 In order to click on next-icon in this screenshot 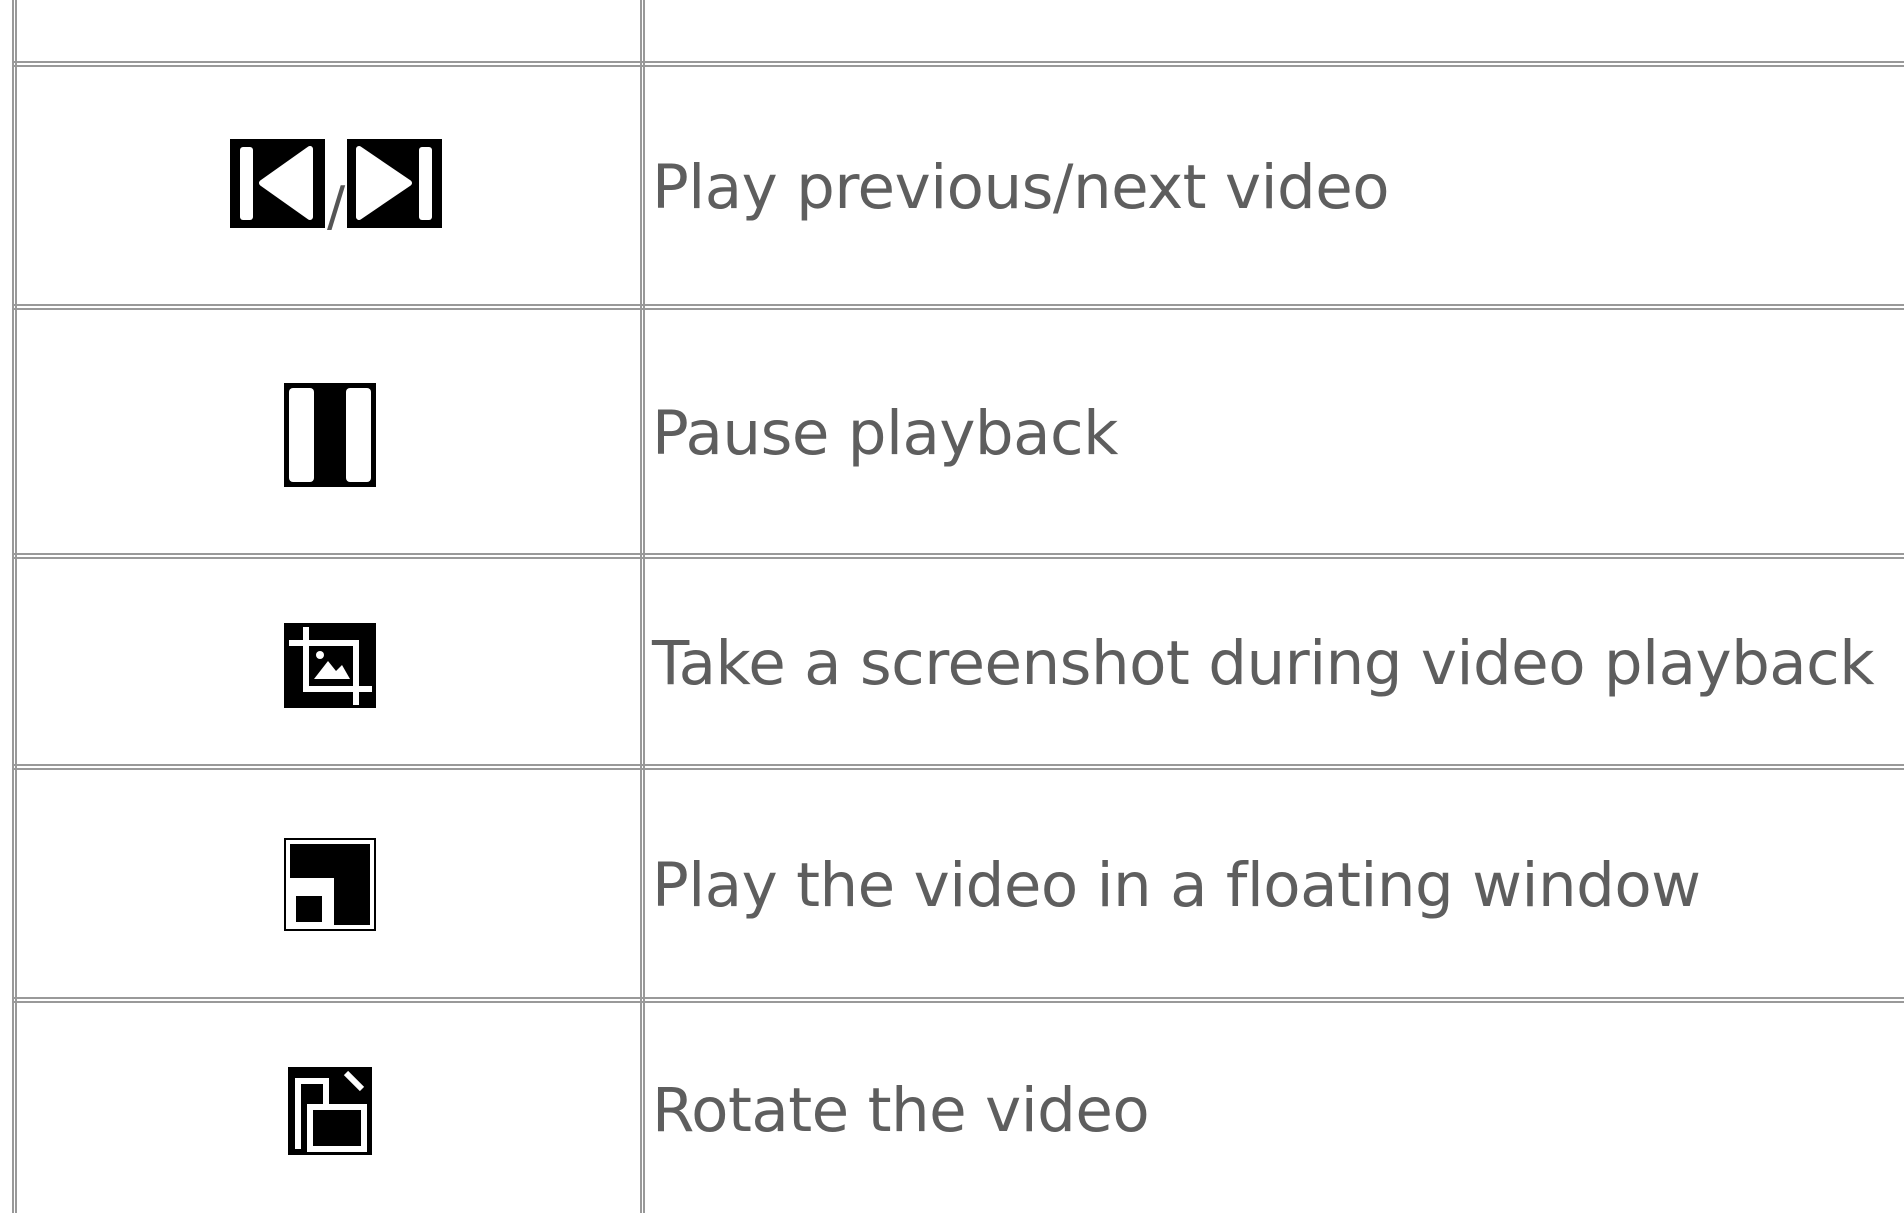, I will do `click(394, 183)`.